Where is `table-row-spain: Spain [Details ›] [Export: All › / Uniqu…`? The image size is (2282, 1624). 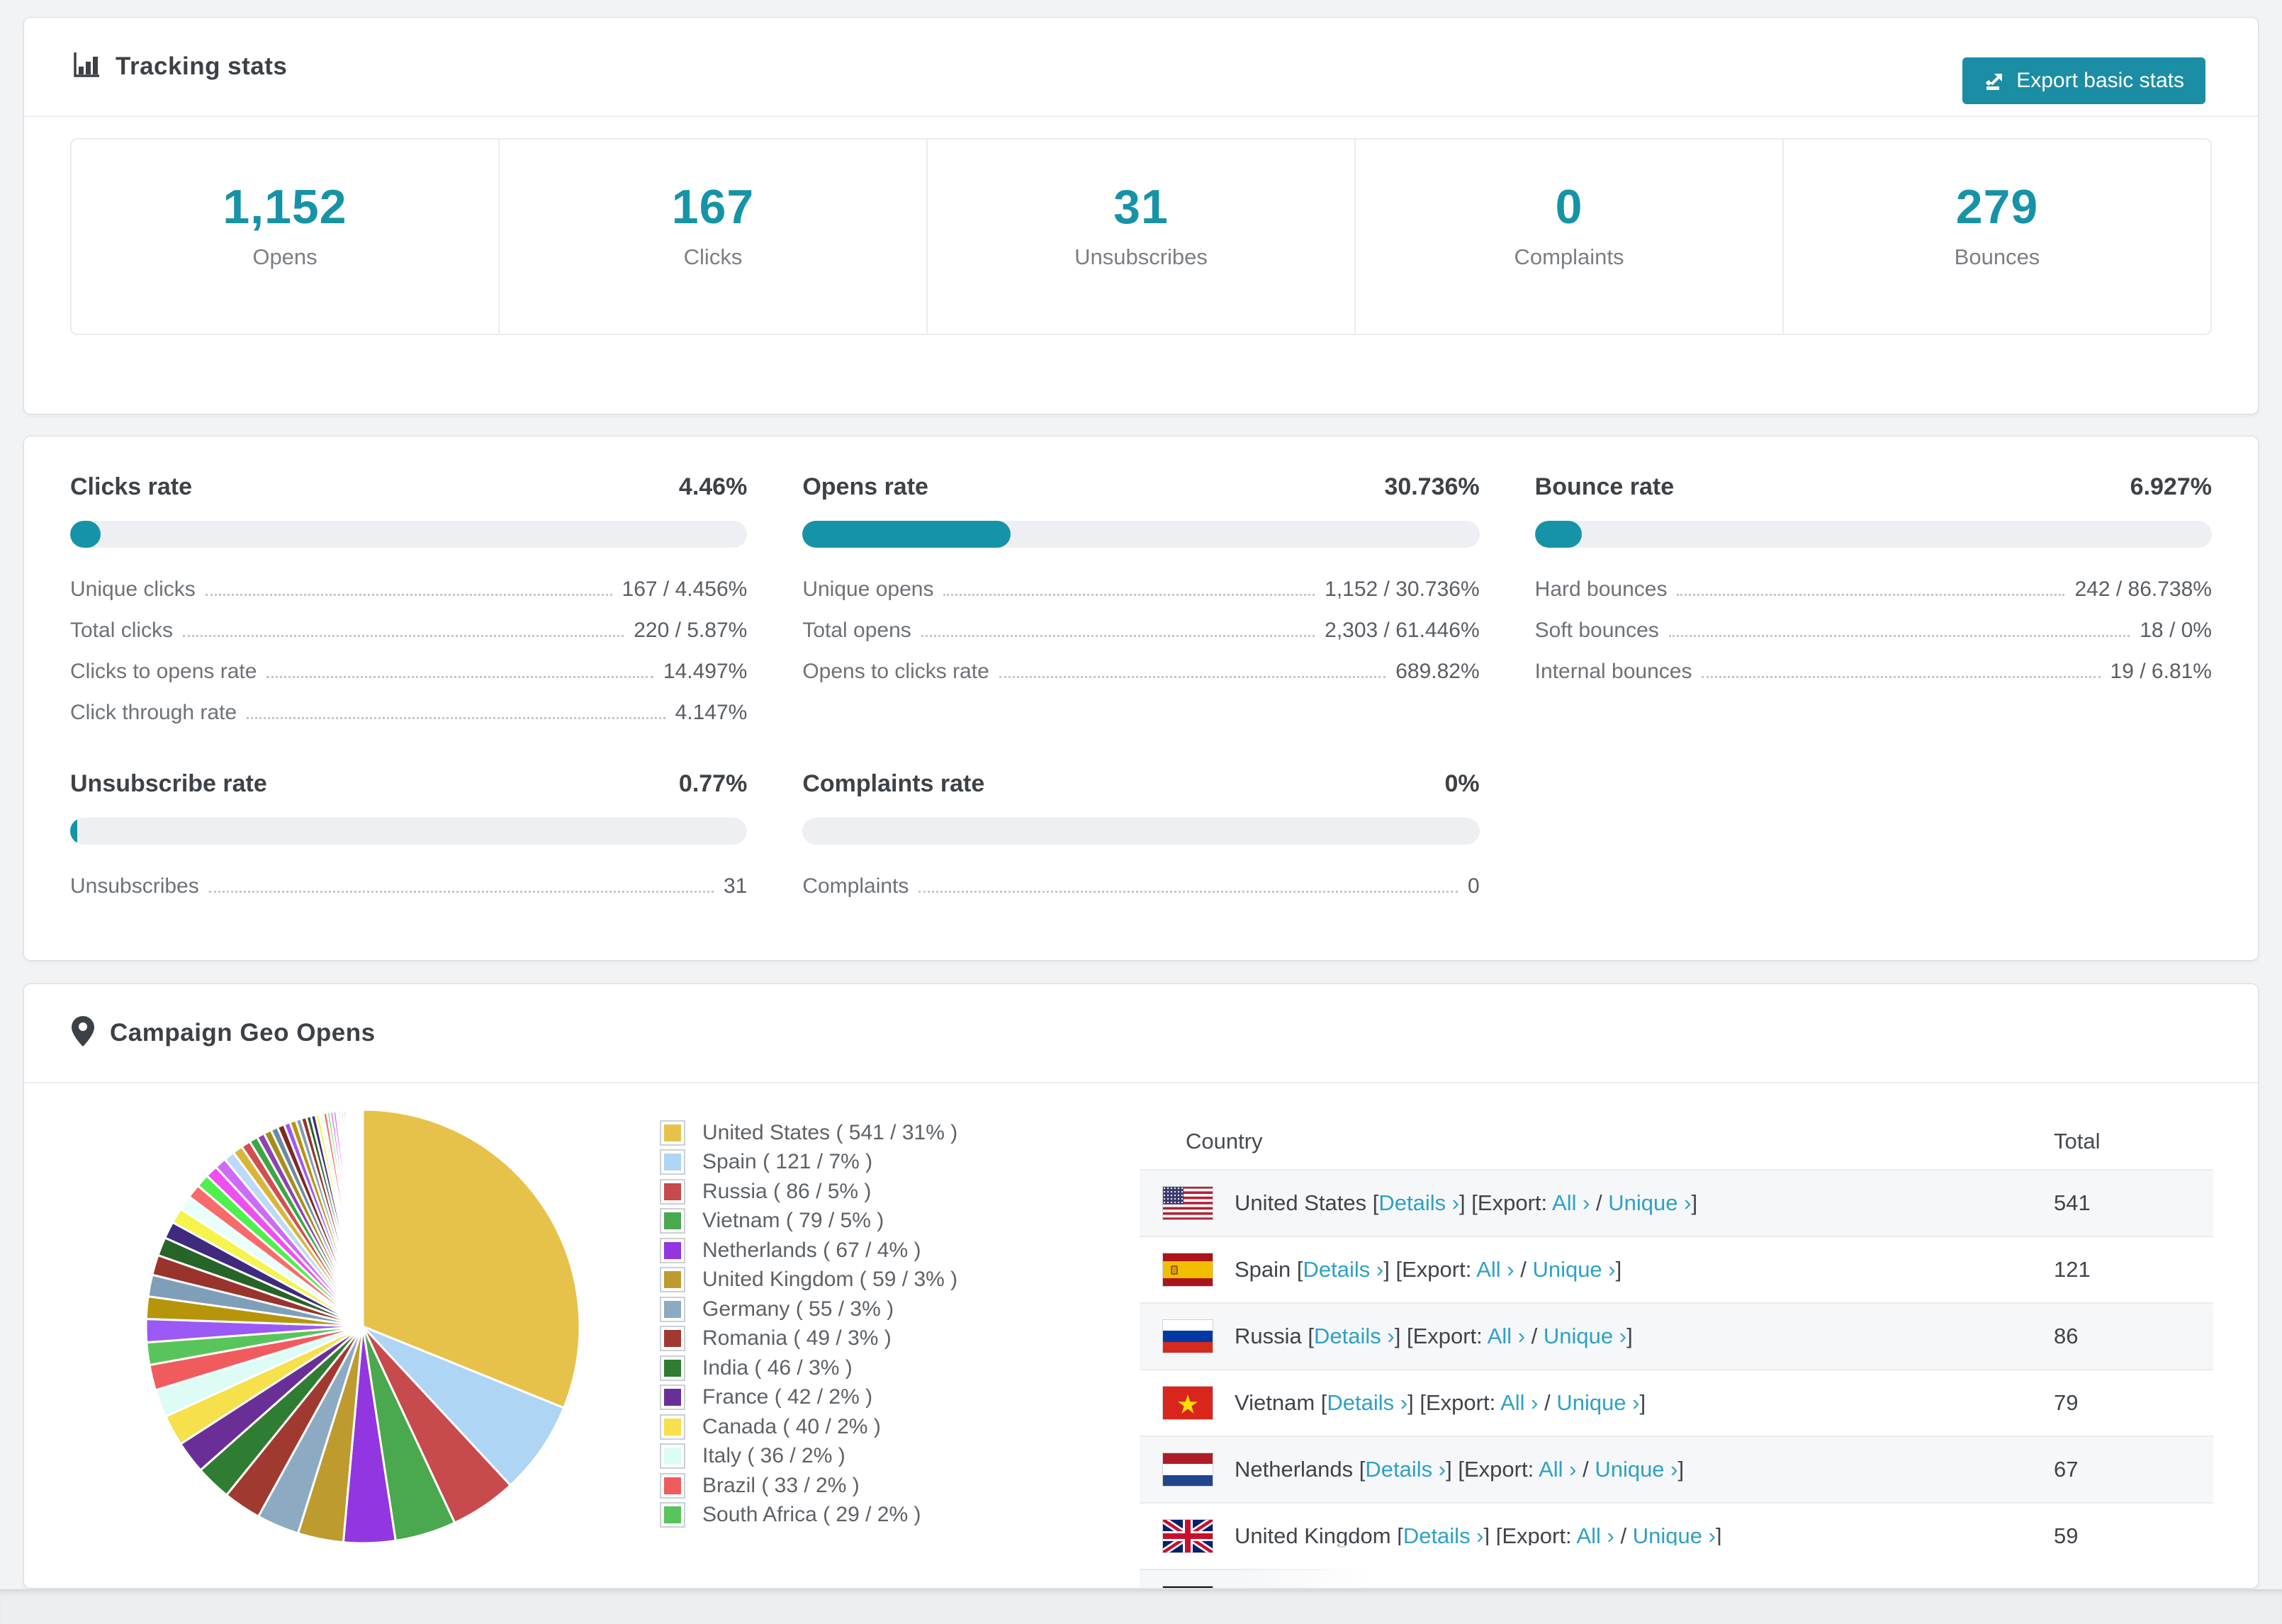
table-row-spain: Spain [Details ›] [Export: All › / Uniqu… is located at coordinates (1676, 1269).